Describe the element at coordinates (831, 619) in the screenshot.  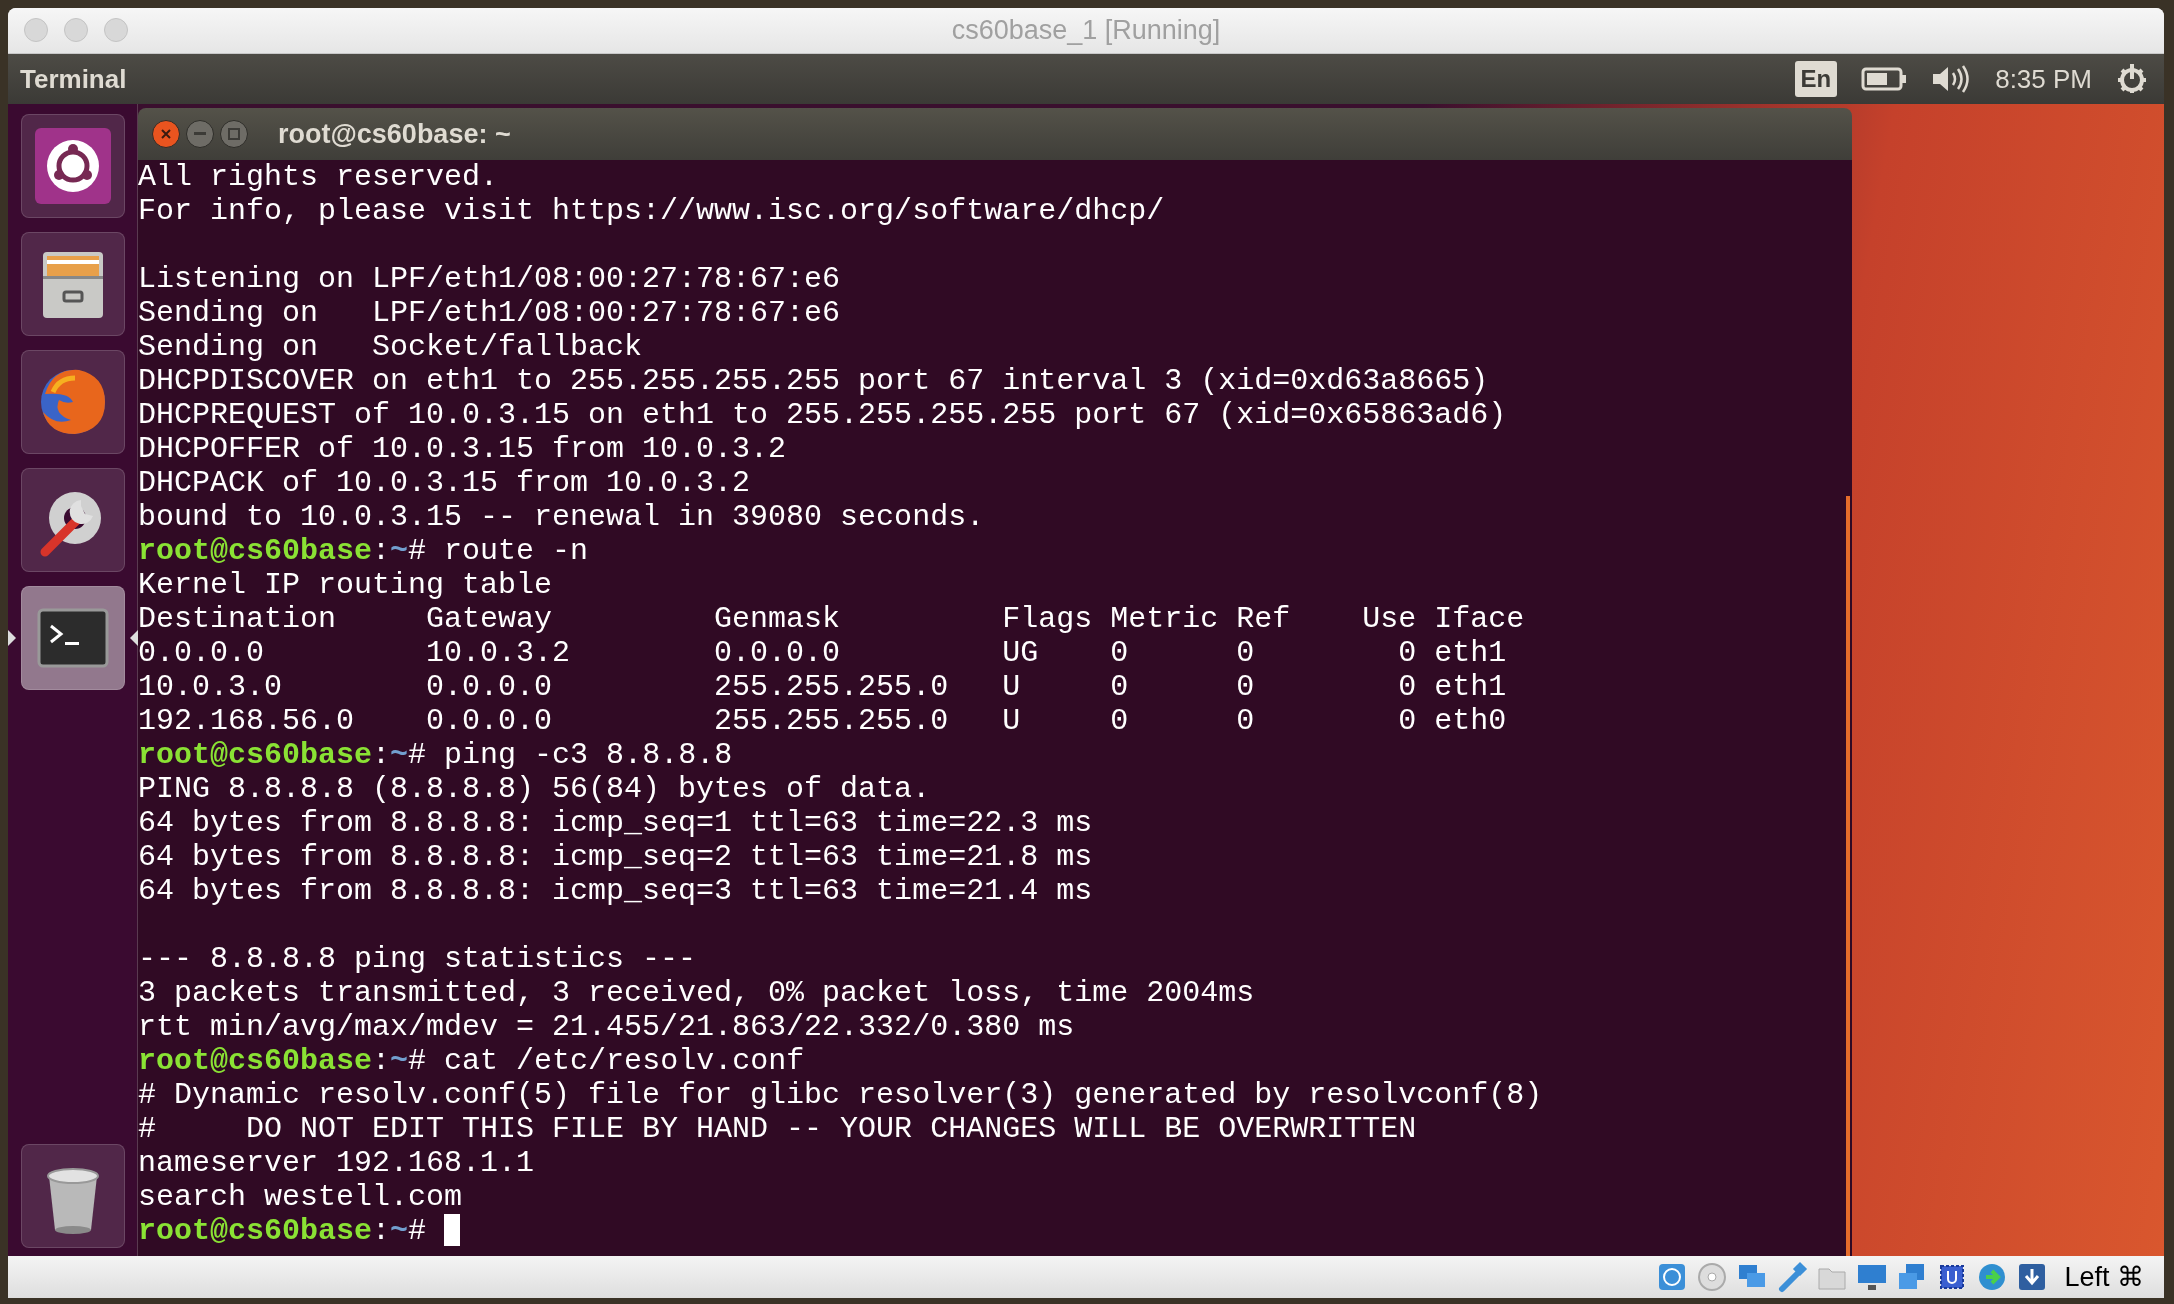
I see `output-line: Destination Gateway Genmask Flags Metric Ref Use Iface` at that location.